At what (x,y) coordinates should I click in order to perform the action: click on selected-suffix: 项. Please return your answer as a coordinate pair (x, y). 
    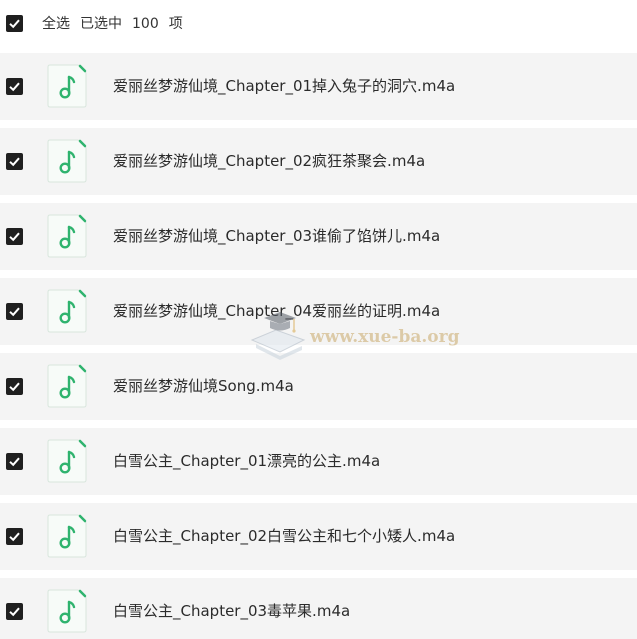
    Looking at the image, I should click on (175, 24).